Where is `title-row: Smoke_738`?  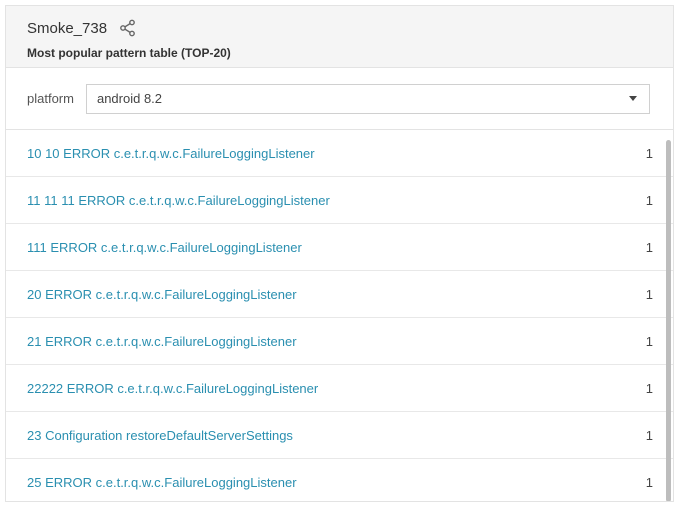
title-row: Smoke_738 is located at coordinates (350, 28).